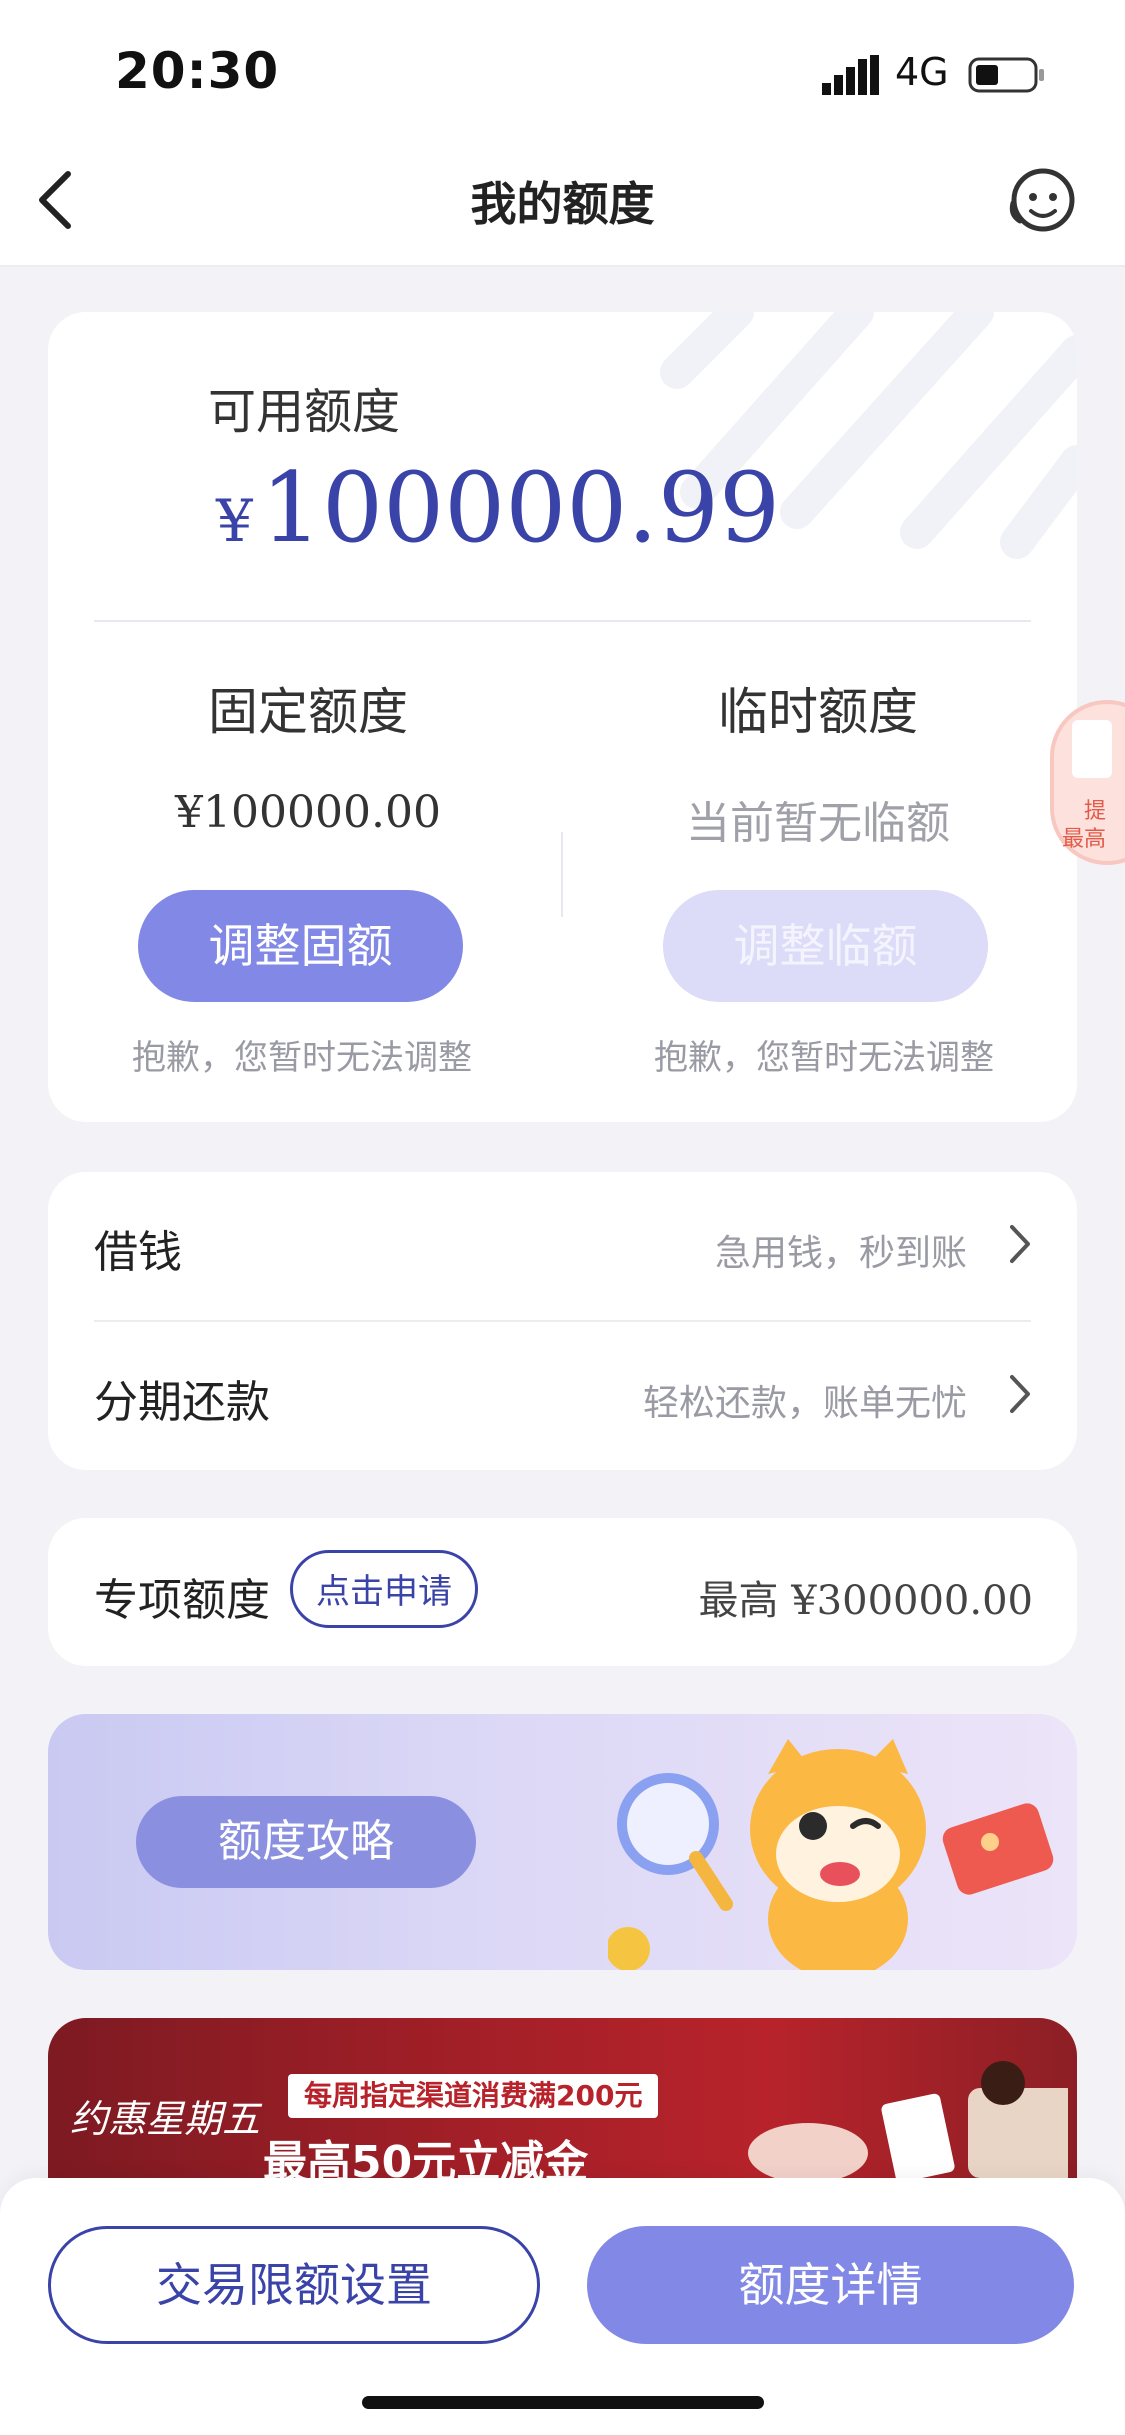 The image size is (1125, 2435). Describe the element at coordinates (1084, 839) in the screenshot. I see `floating-badge-line2: 最高` at that location.